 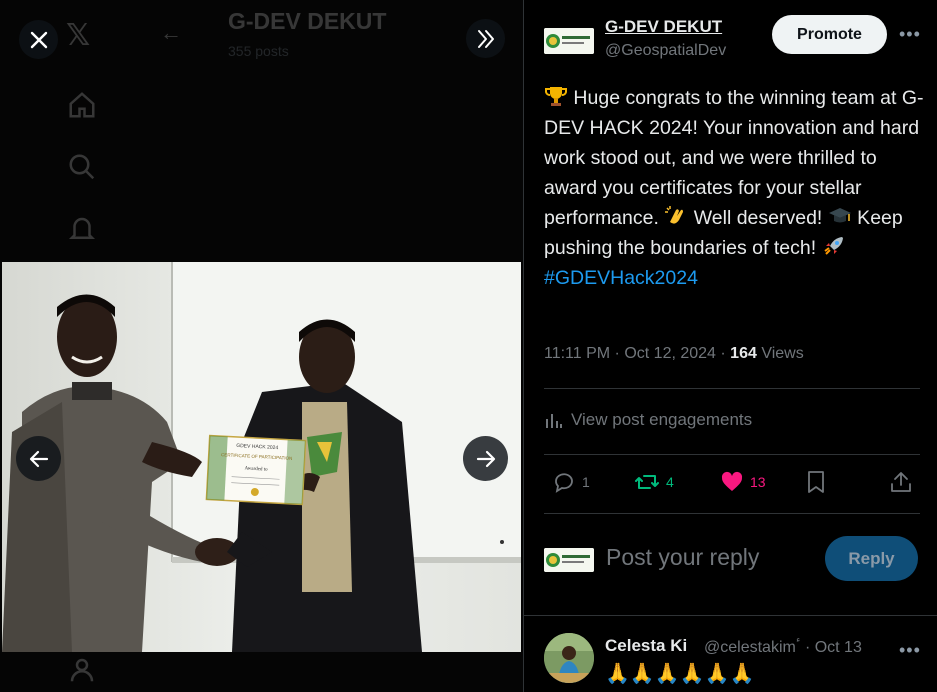 I want to click on bookmark-icon, so click(x=816, y=482).